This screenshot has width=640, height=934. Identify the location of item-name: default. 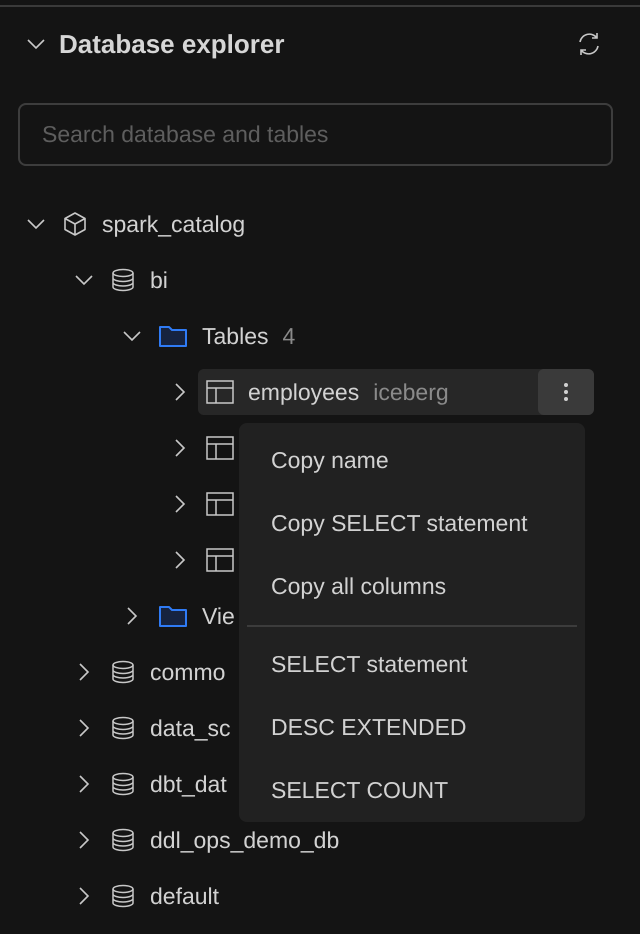
(185, 896).